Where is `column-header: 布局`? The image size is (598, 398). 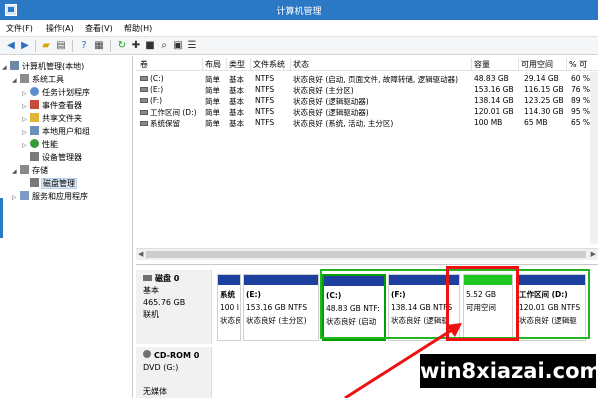 column-header: 布局 is located at coordinates (213, 64).